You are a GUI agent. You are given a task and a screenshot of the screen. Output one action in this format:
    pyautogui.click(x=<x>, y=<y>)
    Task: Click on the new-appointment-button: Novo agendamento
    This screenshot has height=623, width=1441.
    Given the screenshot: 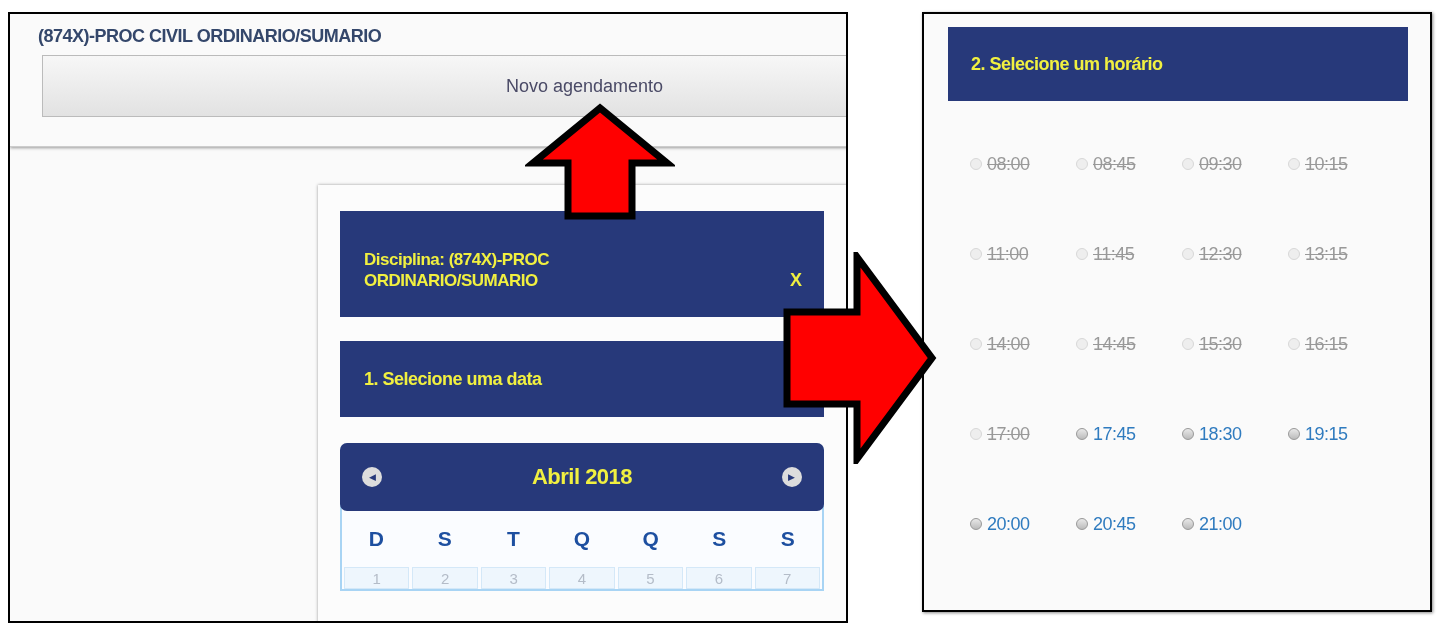 What is the action you would take?
    pyautogui.click(x=444, y=86)
    